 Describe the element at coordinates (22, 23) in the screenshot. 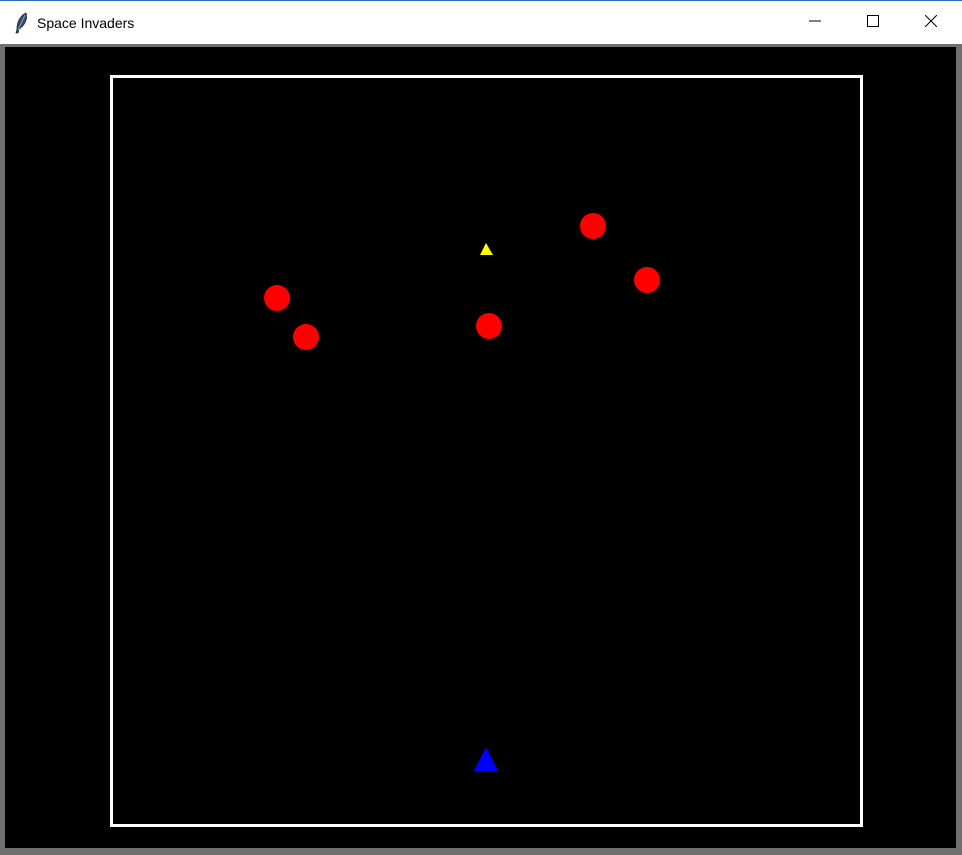

I see `feather-icon` at that location.